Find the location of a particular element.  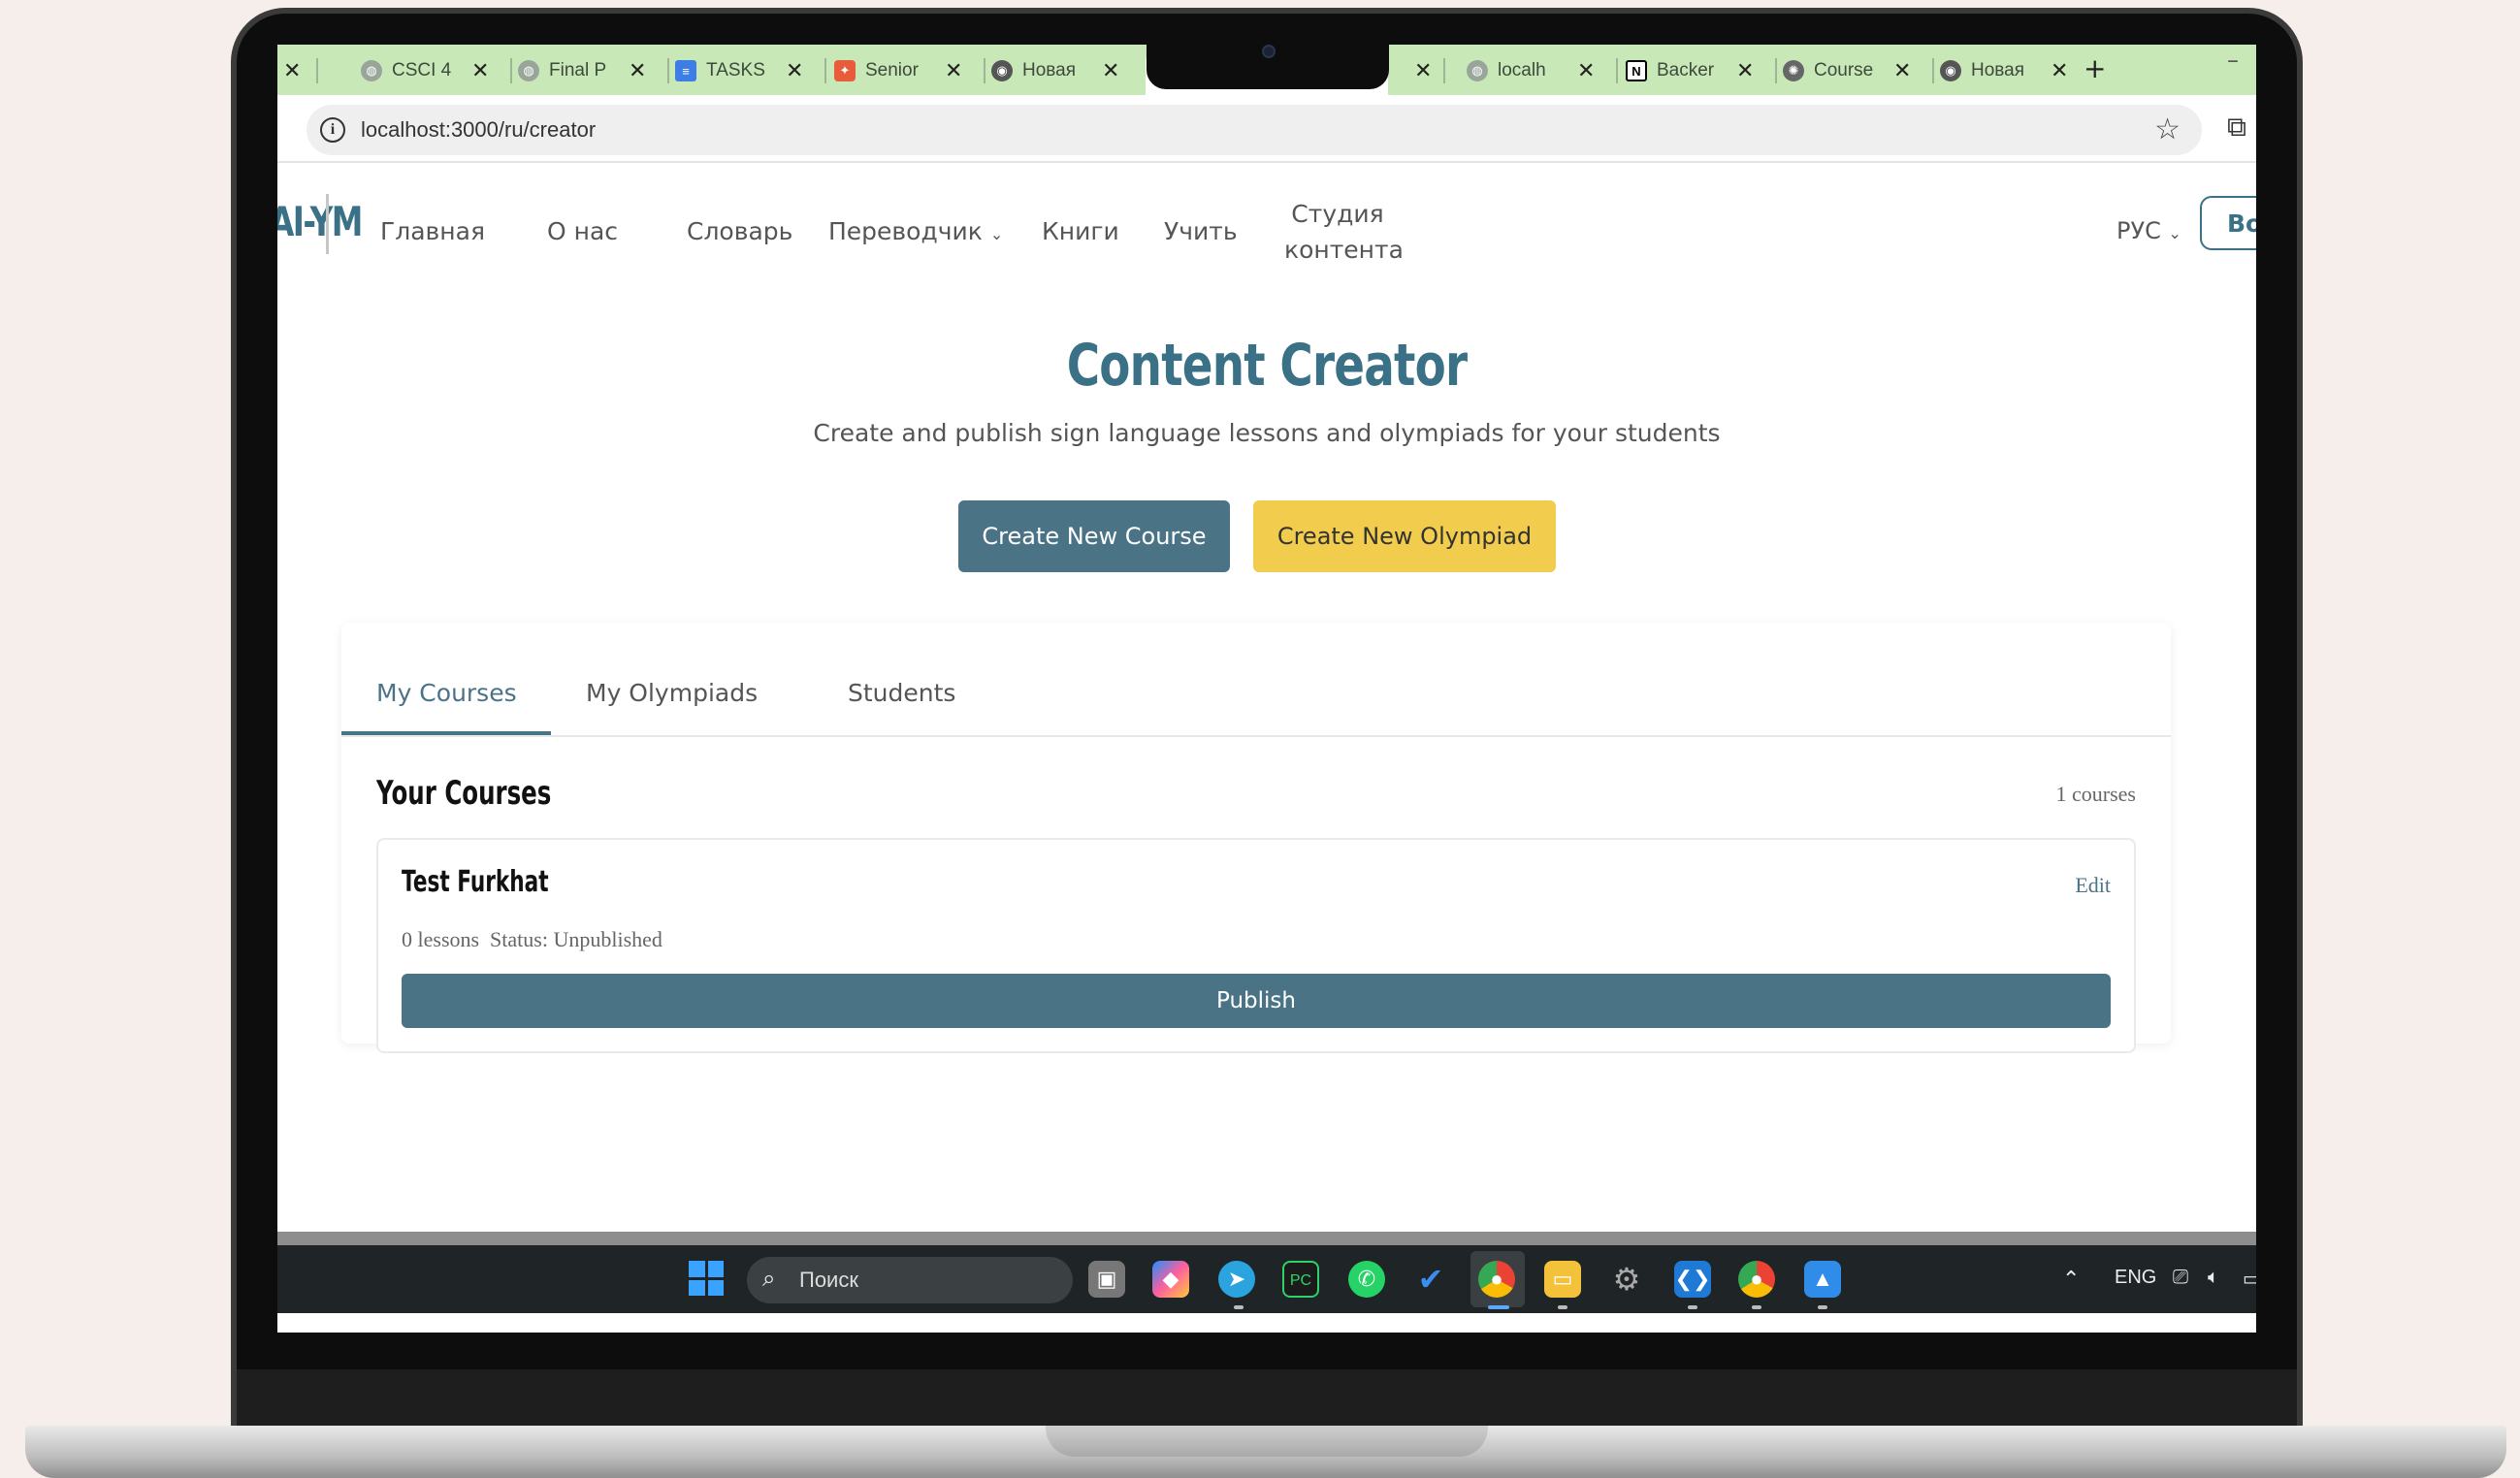

task-view-icon: ▣ is located at coordinates (1106, 1279).